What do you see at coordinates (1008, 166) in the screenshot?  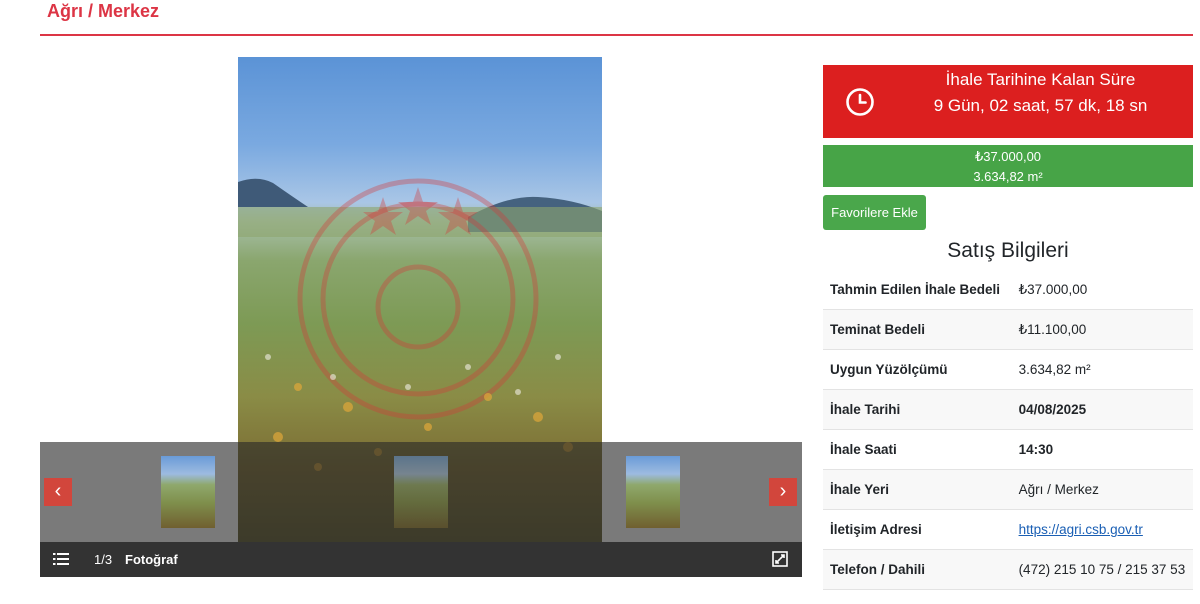 I see `price-box: ₺37.000,00 3.634,82 m²` at bounding box center [1008, 166].